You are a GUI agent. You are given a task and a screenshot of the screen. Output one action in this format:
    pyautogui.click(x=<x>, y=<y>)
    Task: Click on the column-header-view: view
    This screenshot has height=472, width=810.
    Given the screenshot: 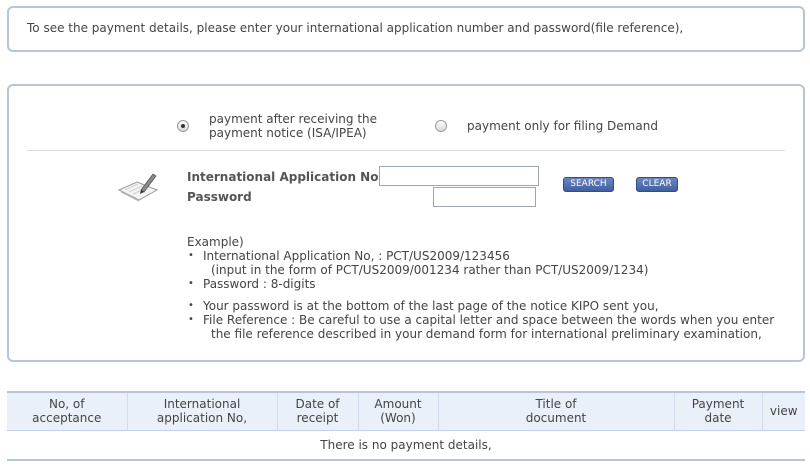 What is the action you would take?
    pyautogui.click(x=783, y=411)
    